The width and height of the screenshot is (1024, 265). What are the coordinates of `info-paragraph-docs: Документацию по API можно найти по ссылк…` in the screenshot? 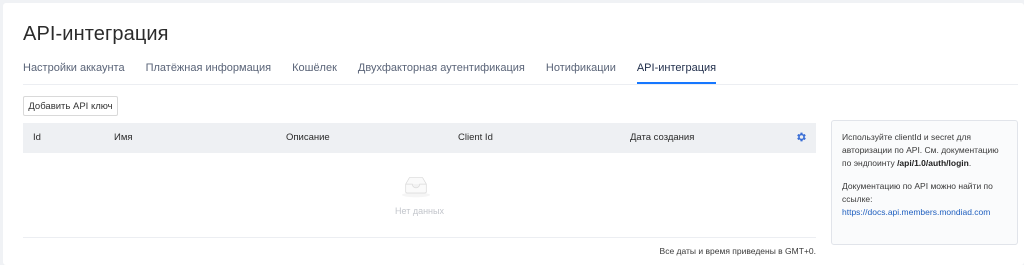 It's located at (924, 199).